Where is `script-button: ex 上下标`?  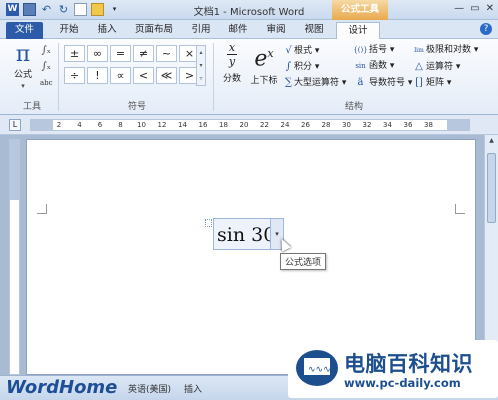
script-button: ex 上下标 is located at coordinates (264, 63).